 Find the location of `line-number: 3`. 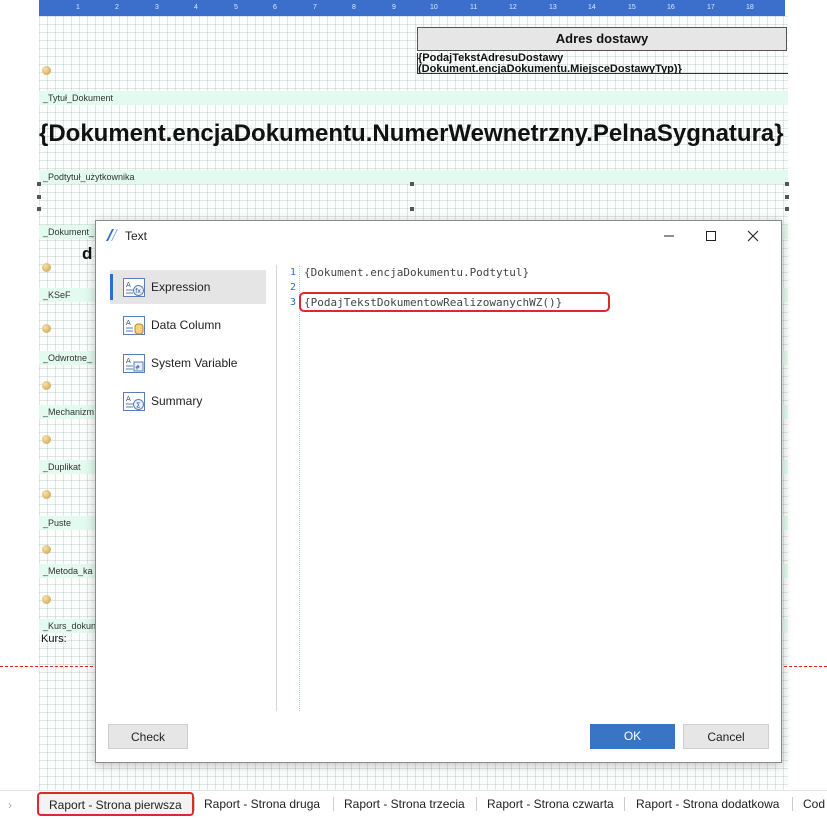

line-number: 3 is located at coordinates (292, 302).